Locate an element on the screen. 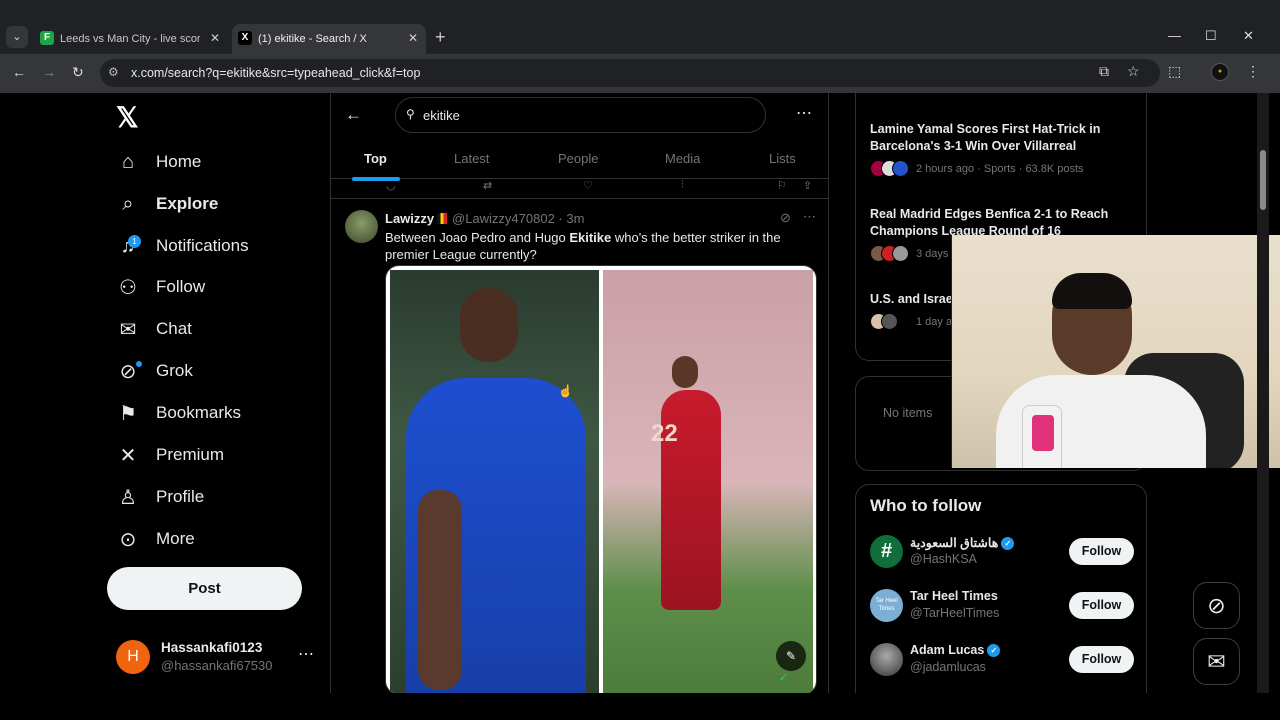  extensions-icon: ⬚ is located at coordinates (1174, 71).